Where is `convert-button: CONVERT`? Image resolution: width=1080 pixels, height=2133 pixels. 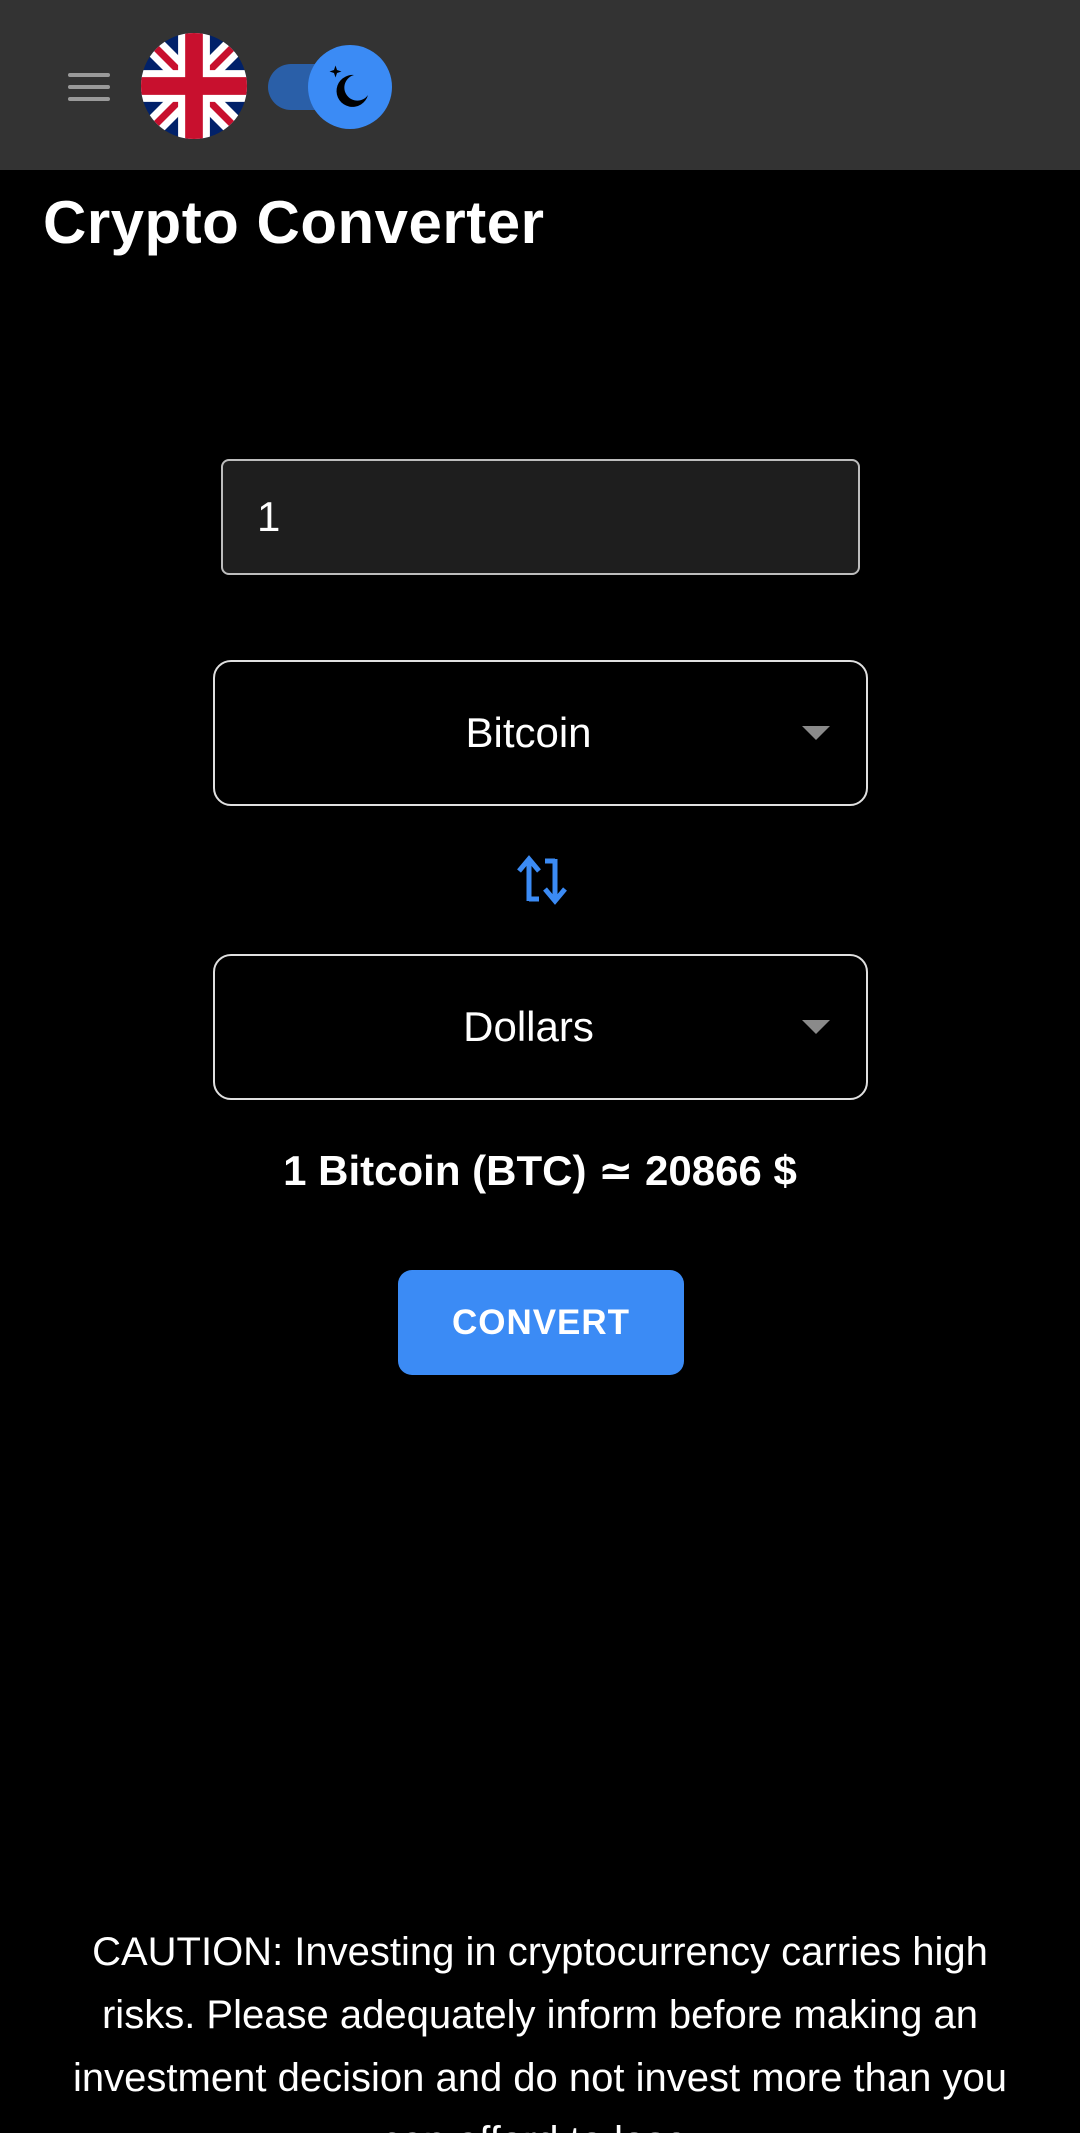 convert-button: CONVERT is located at coordinates (541, 1322).